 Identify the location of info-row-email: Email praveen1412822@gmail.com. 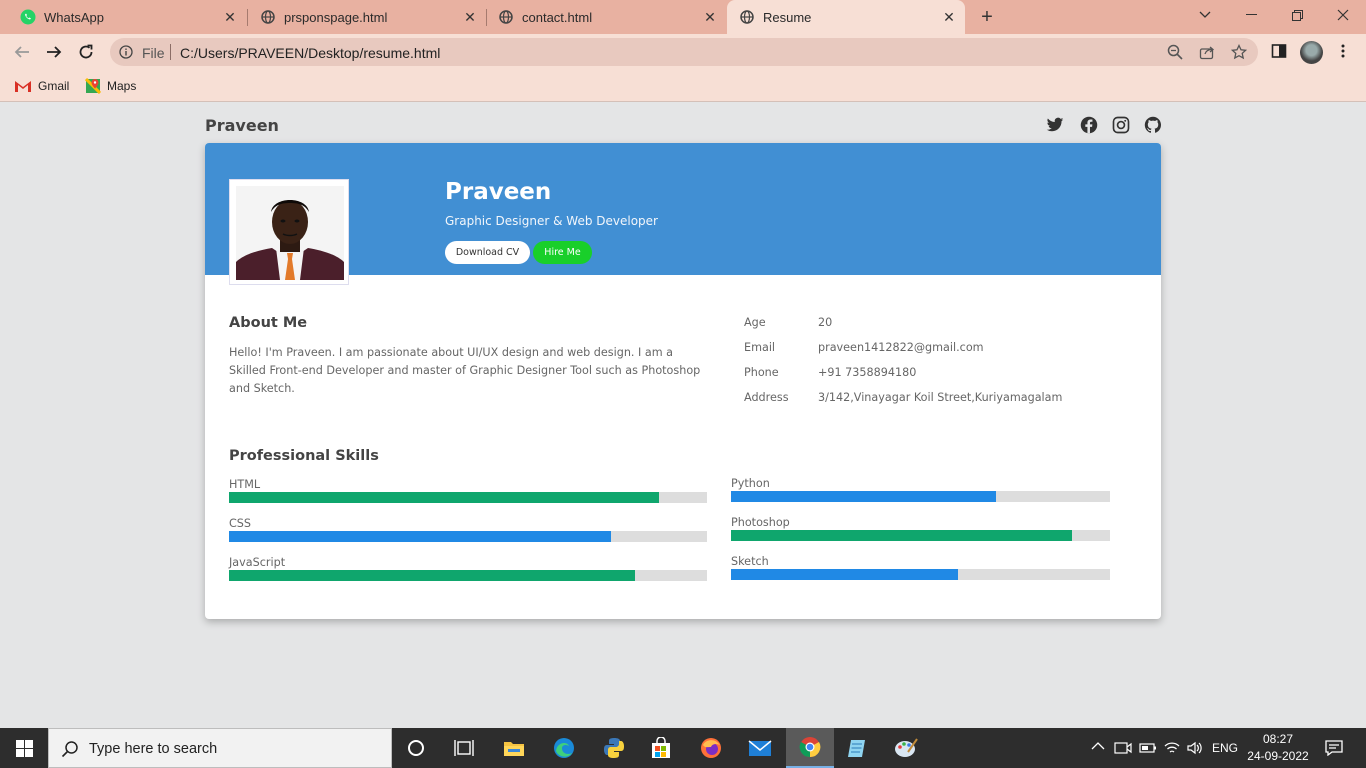
(944, 349).